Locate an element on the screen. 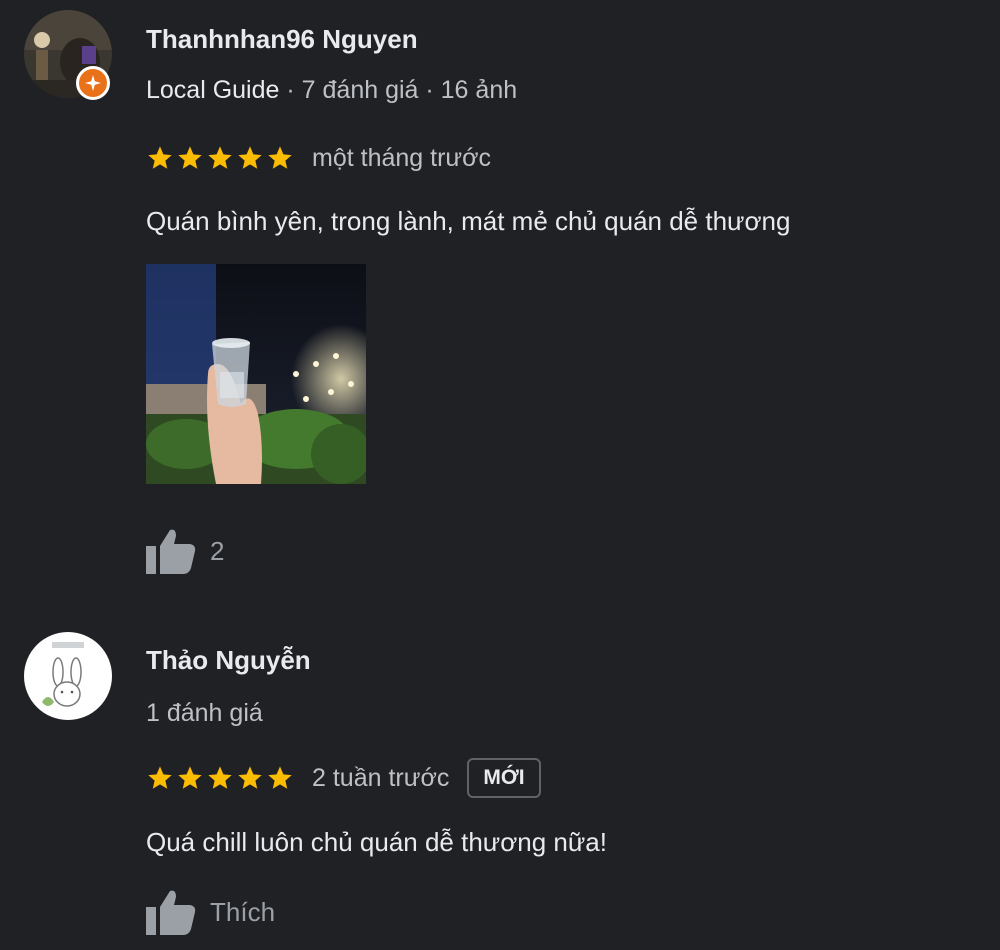 The image size is (1000, 950). reviewer-meta: Local Guide · 7 đánh giá · 16 ảnh is located at coordinates (331, 90).